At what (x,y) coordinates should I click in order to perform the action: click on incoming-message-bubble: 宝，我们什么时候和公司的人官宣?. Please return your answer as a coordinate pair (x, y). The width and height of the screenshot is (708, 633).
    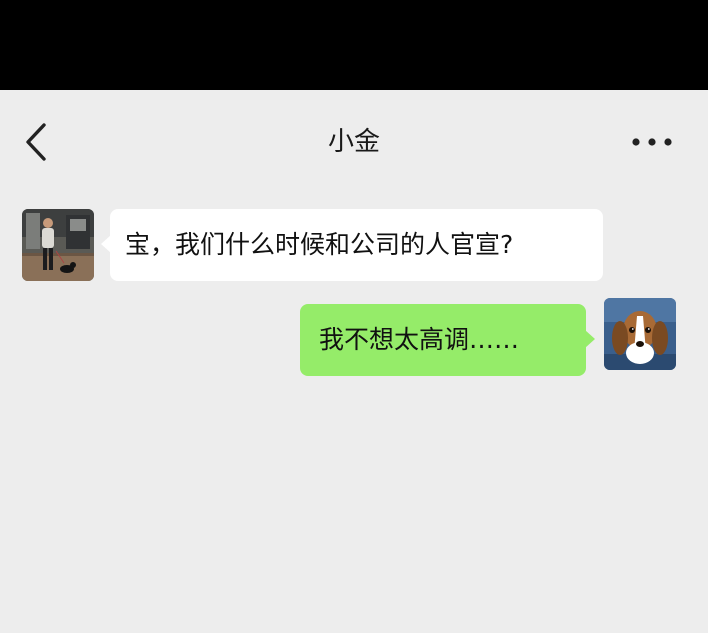
    Looking at the image, I should click on (352, 245).